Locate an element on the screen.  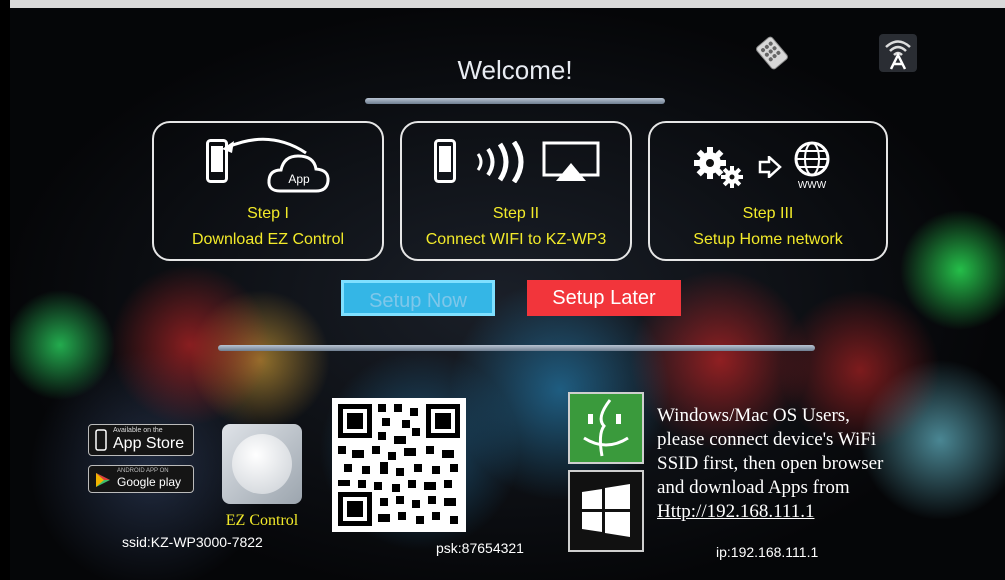
app-cloud-icon: App is located at coordinates (299, 174).